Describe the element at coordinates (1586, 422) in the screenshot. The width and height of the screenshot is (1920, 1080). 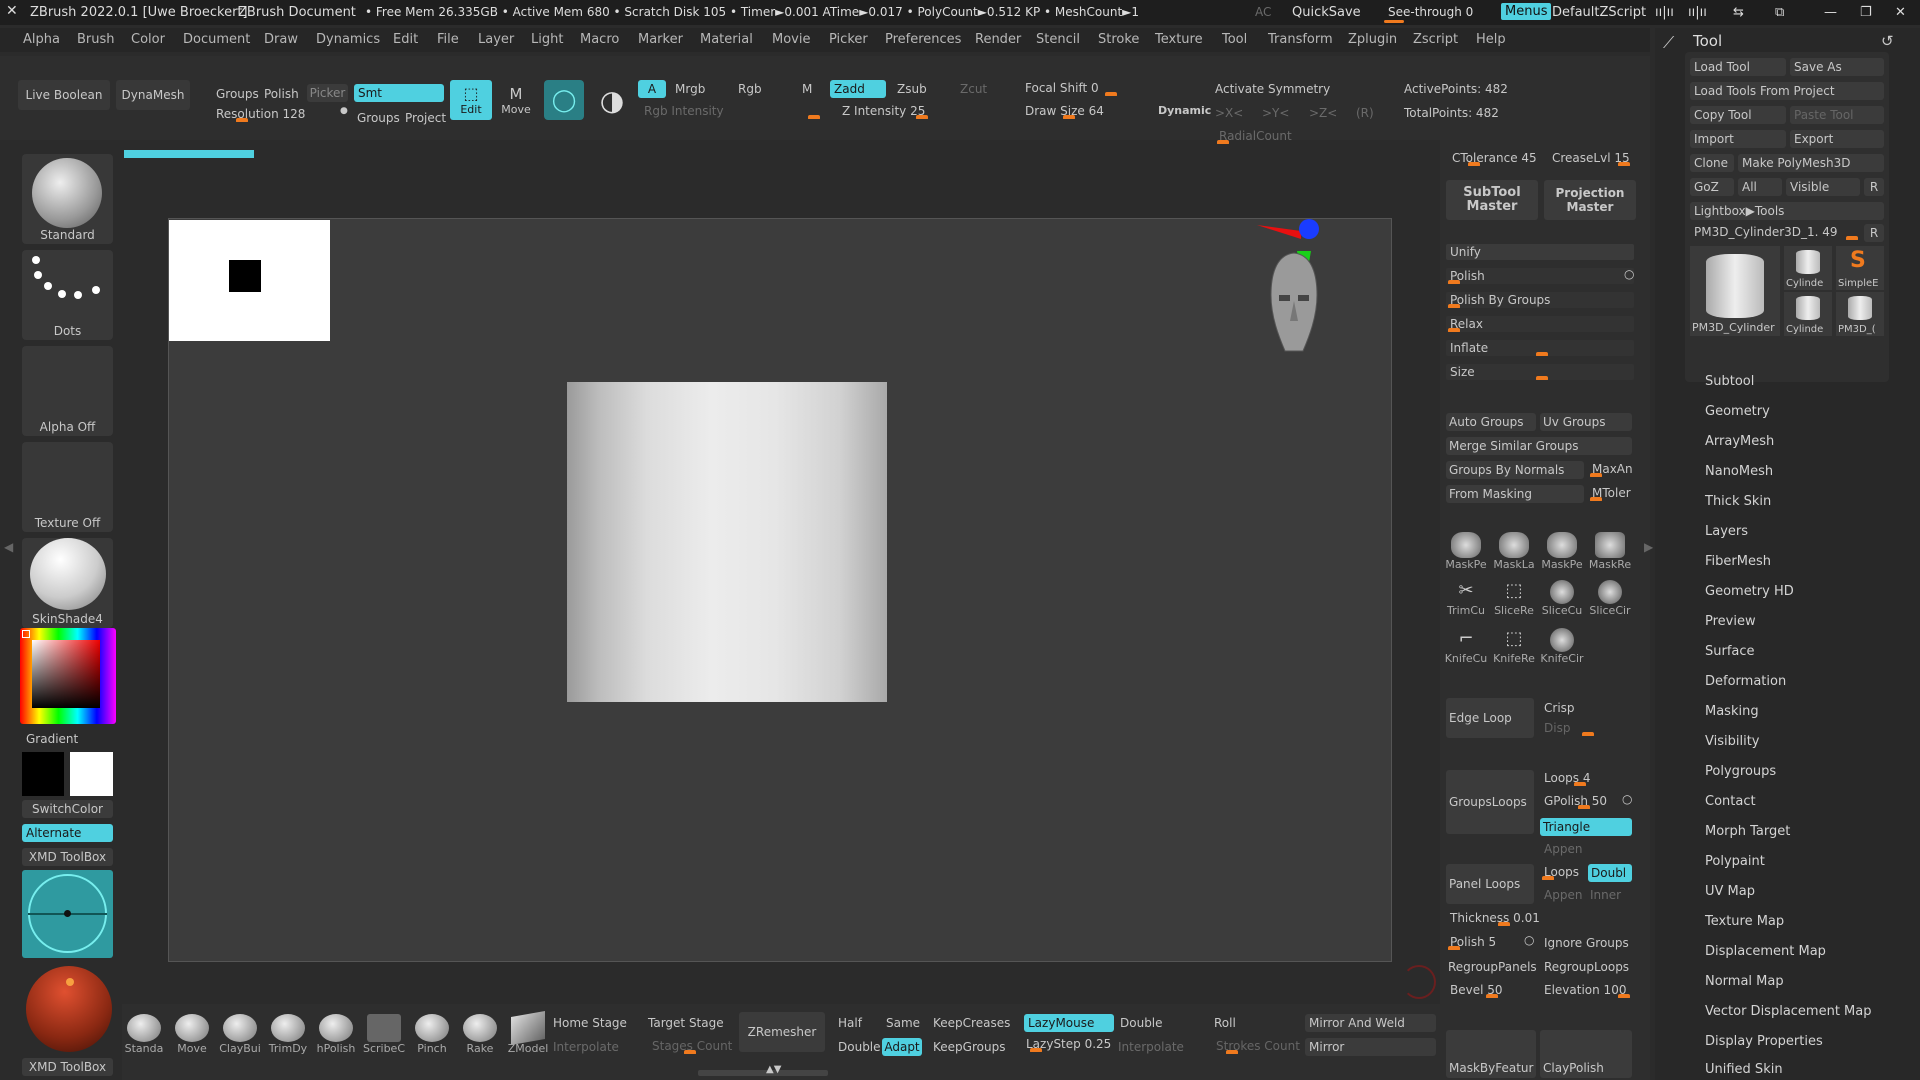
I see `uv-groups-button: Uv Groups` at that location.